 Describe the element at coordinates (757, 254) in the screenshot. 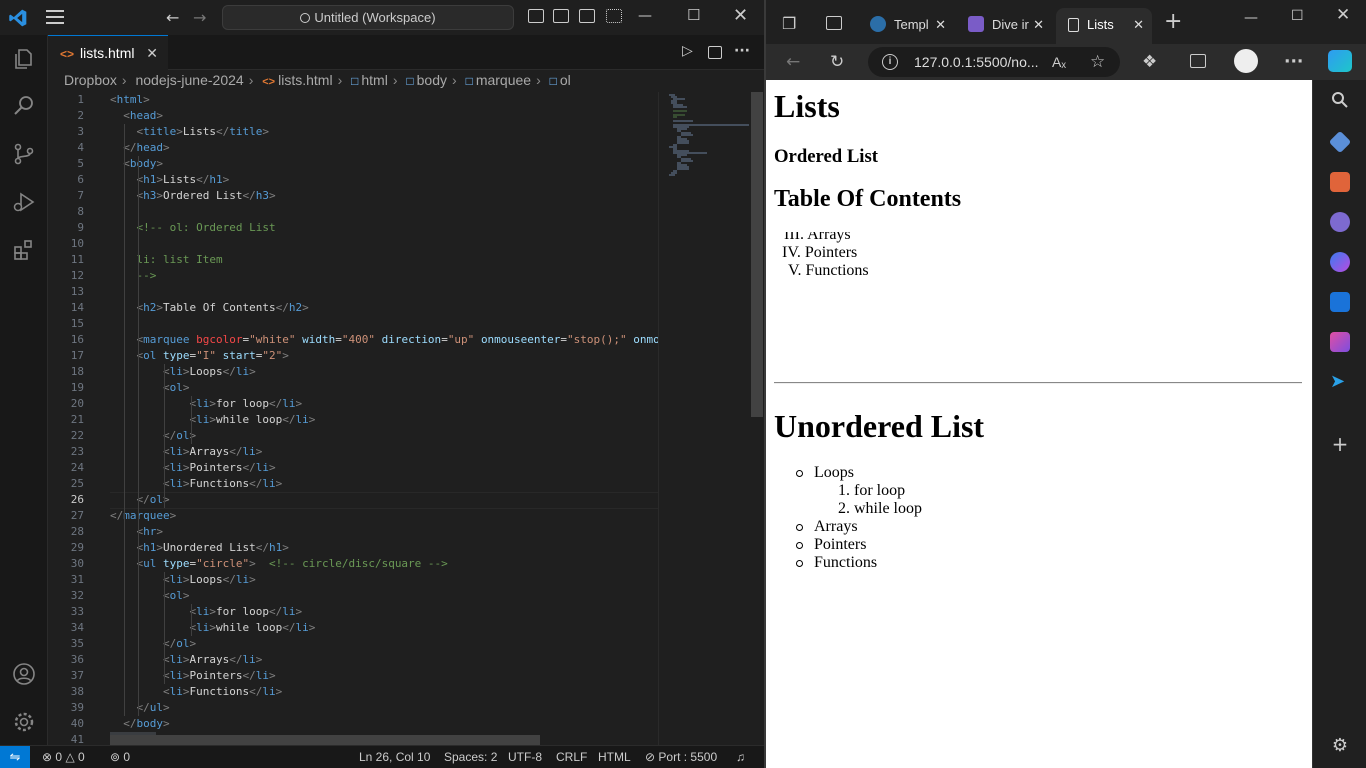

I see `scrollbar-thumb` at that location.